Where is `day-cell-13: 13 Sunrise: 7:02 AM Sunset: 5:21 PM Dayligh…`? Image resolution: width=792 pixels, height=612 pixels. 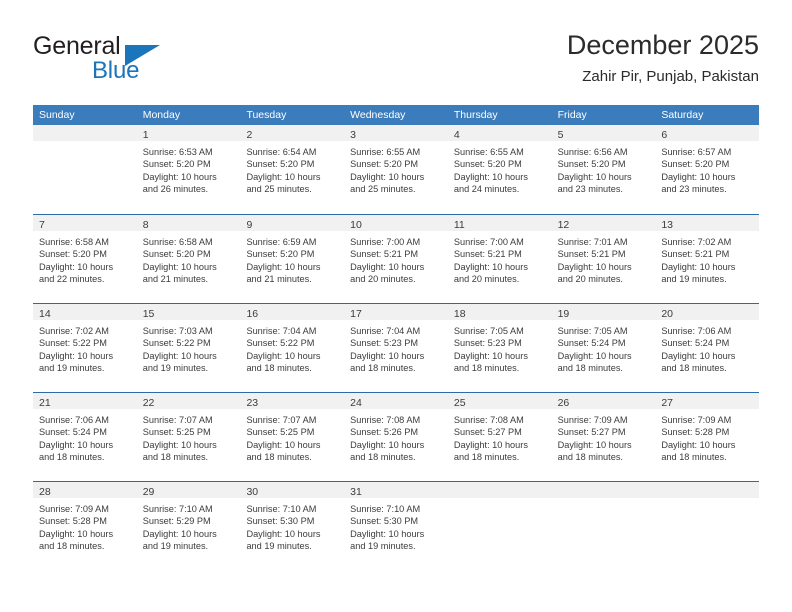 day-cell-13: 13 Sunrise: 7:02 AM Sunset: 5:21 PM Dayligh… is located at coordinates (707, 259).